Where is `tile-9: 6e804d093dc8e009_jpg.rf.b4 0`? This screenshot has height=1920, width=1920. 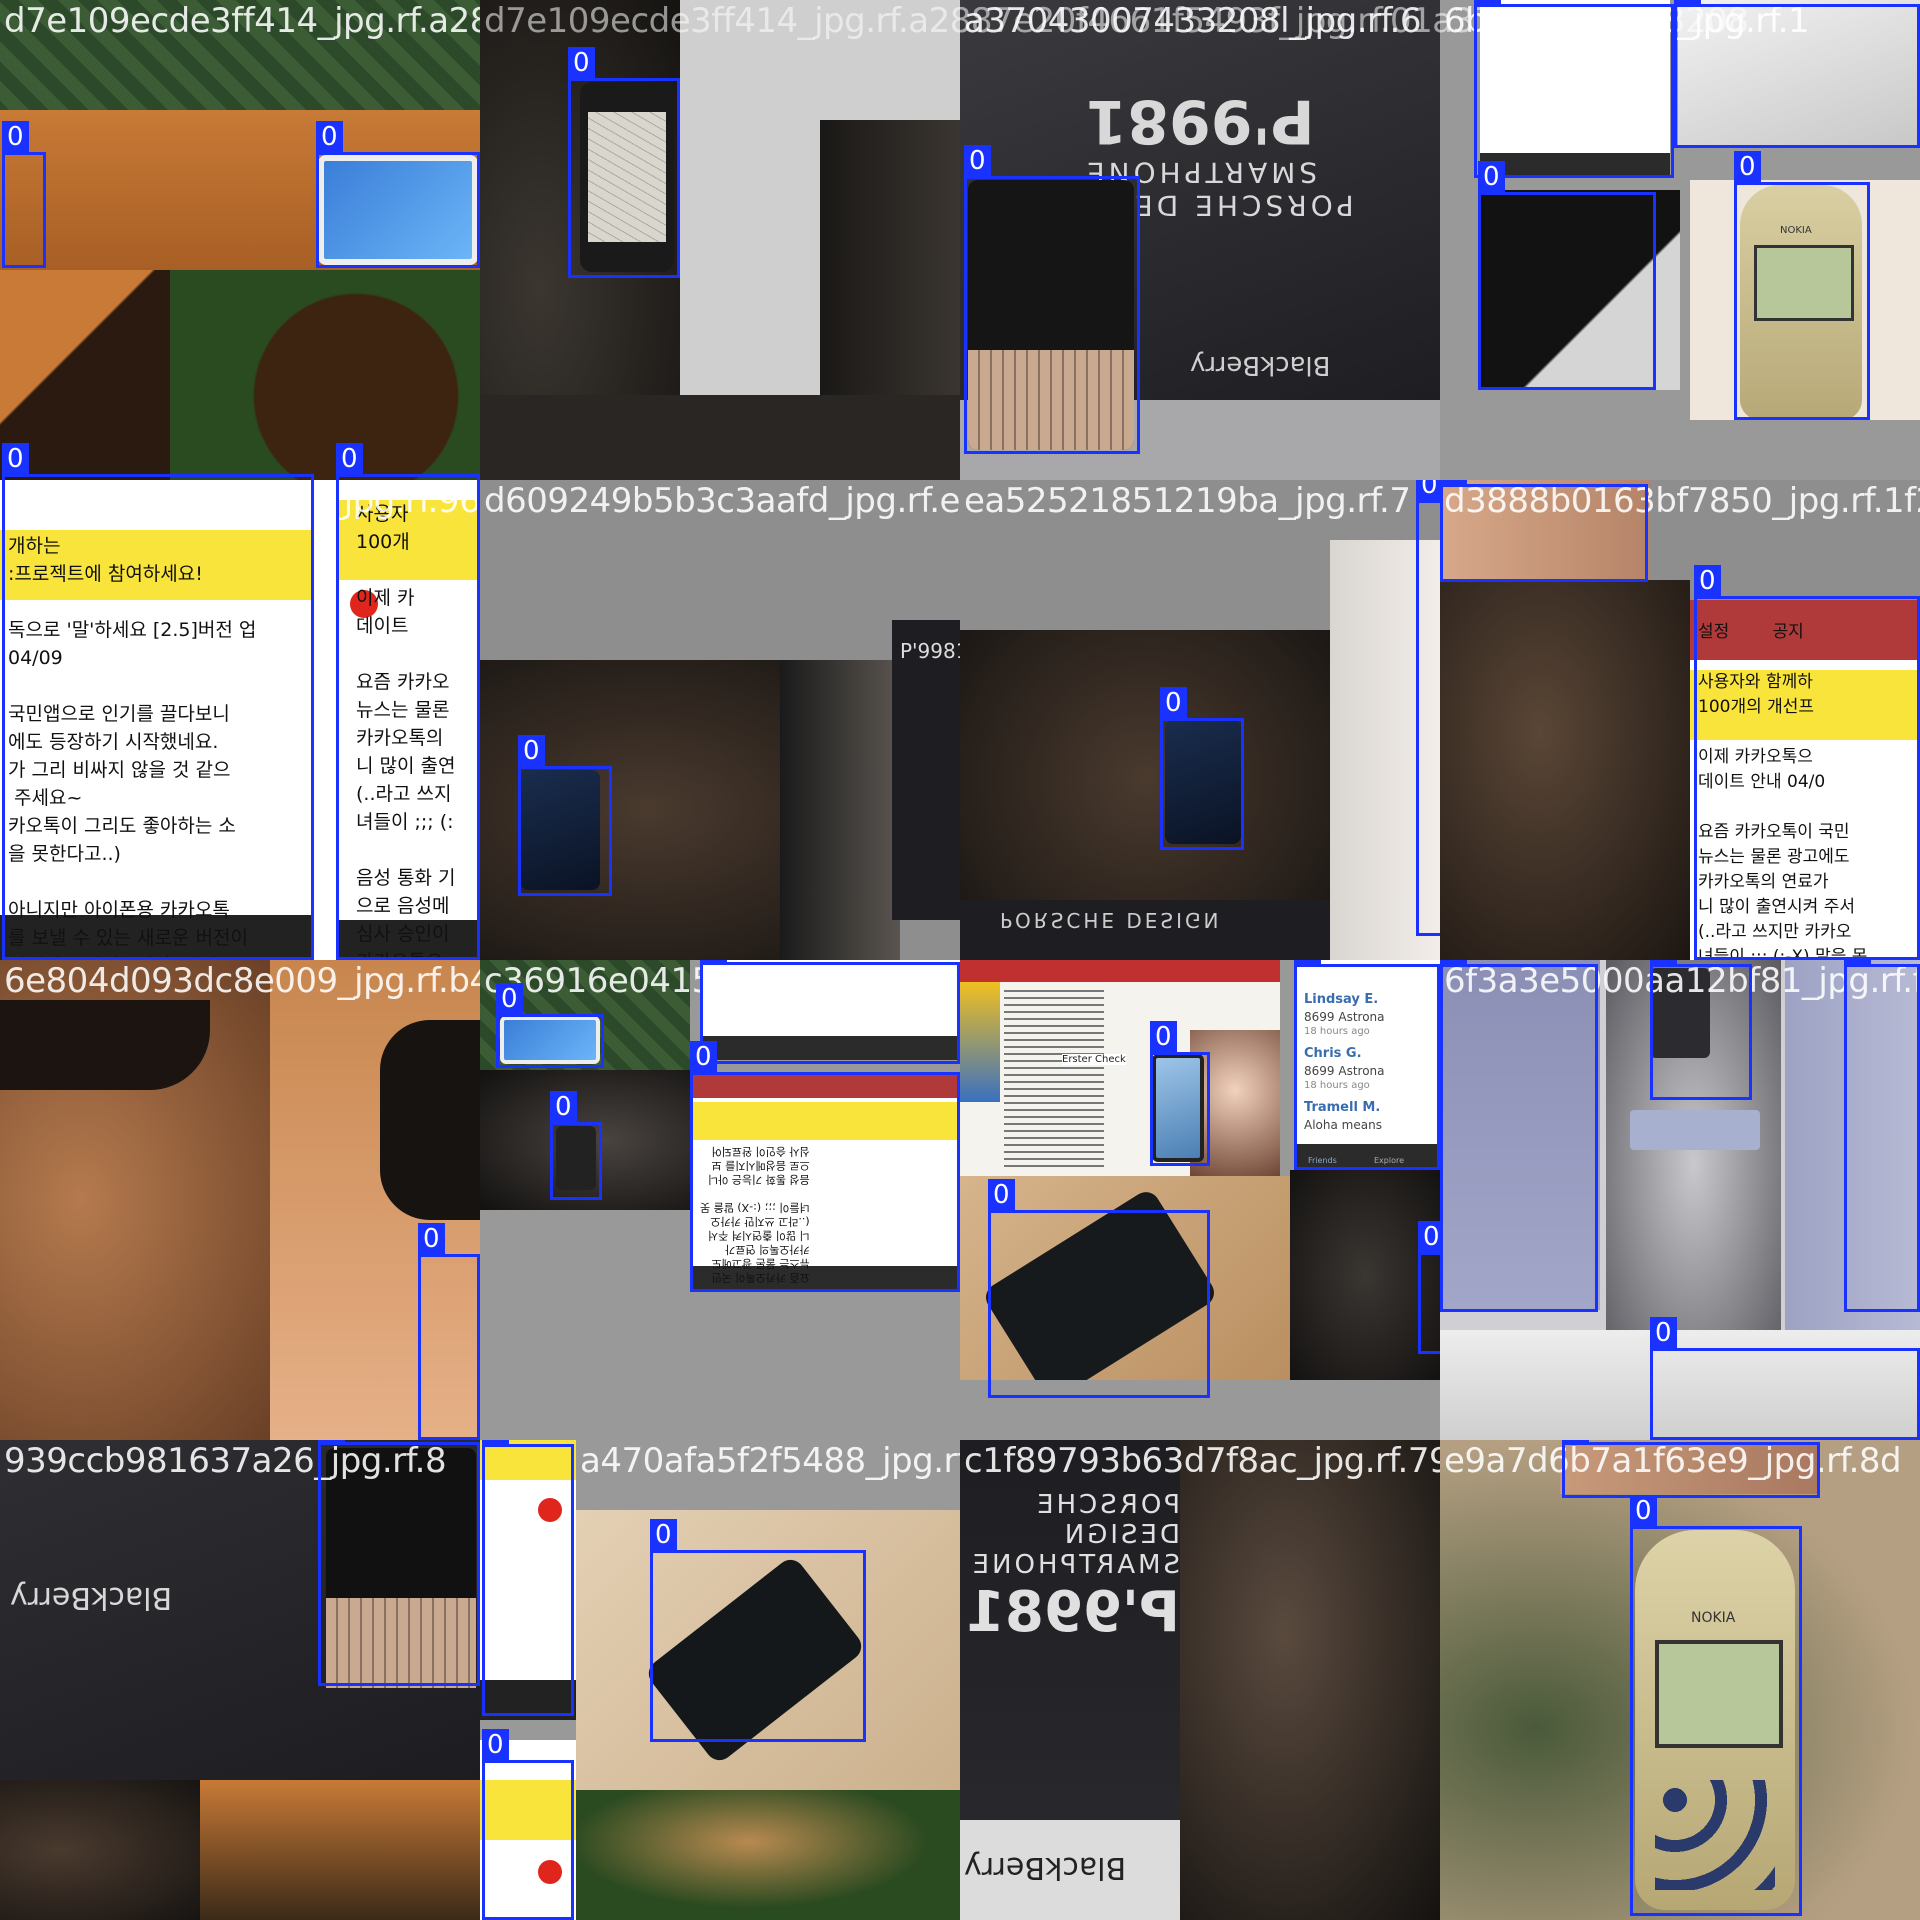
tile-9: 6e804d093dc8e009_jpg.rf.b4 0 is located at coordinates (240, 1200).